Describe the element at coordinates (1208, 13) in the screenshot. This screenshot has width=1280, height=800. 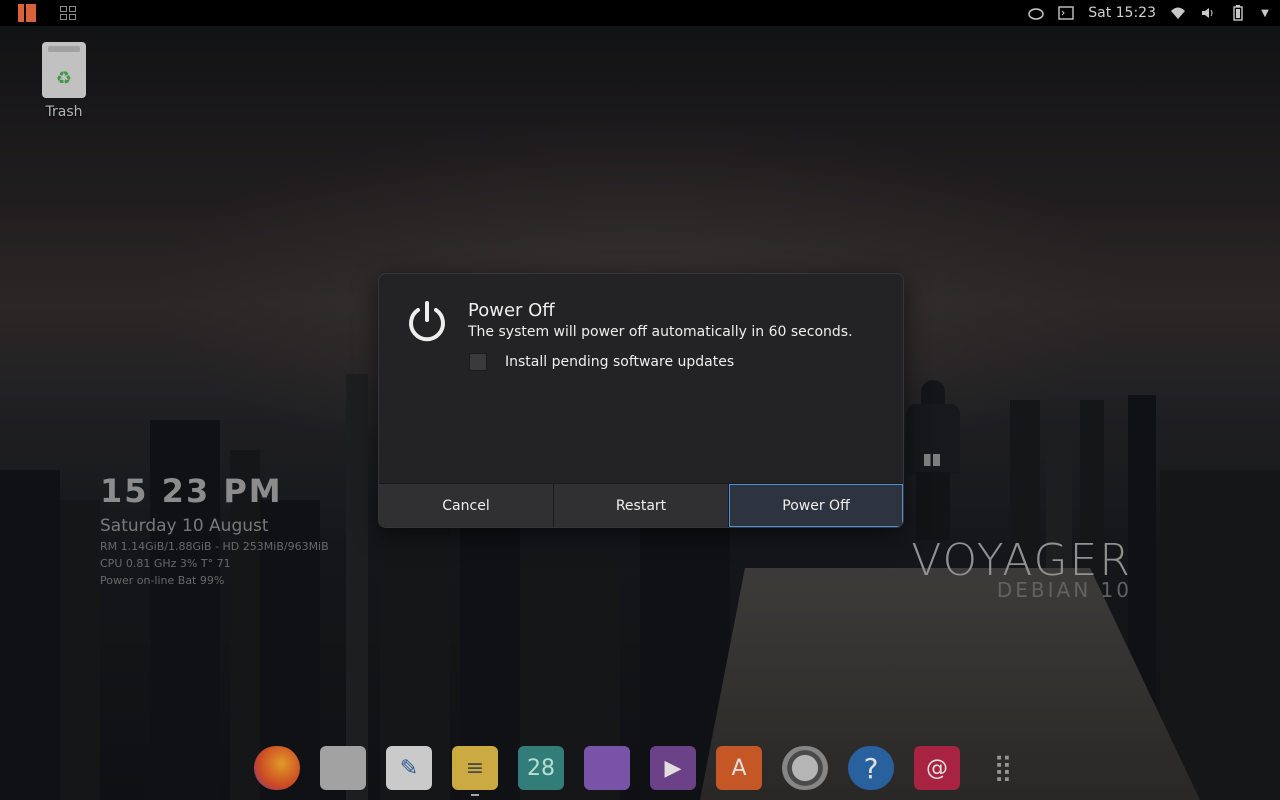
I see `volume-icon` at that location.